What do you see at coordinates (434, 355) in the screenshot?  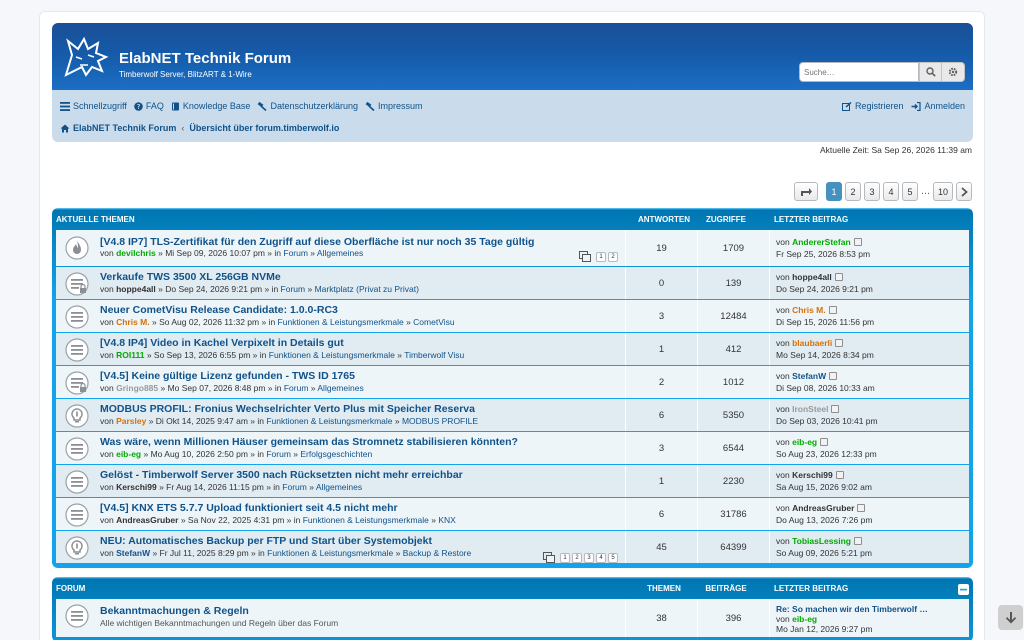 I see `topic-subforum-link: Timberwolf Visu` at bounding box center [434, 355].